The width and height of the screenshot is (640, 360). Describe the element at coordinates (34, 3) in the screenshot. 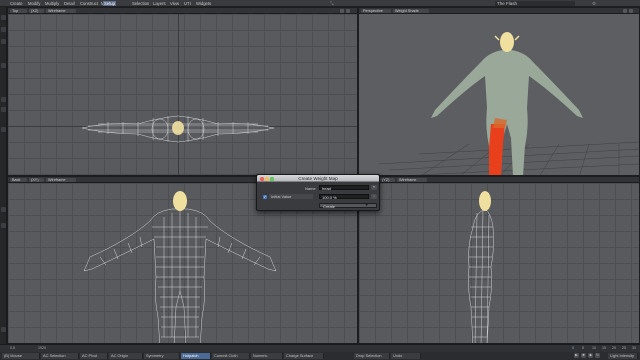

I see `menu-modify: Modify` at that location.